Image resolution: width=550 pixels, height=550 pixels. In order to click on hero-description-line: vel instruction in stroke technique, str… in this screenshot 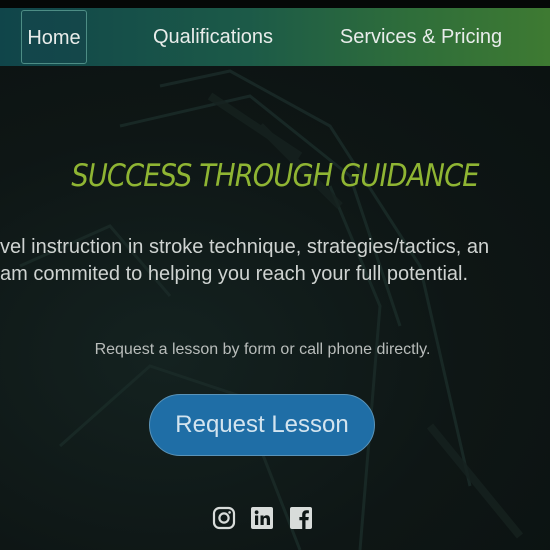, I will do `click(245, 247)`.